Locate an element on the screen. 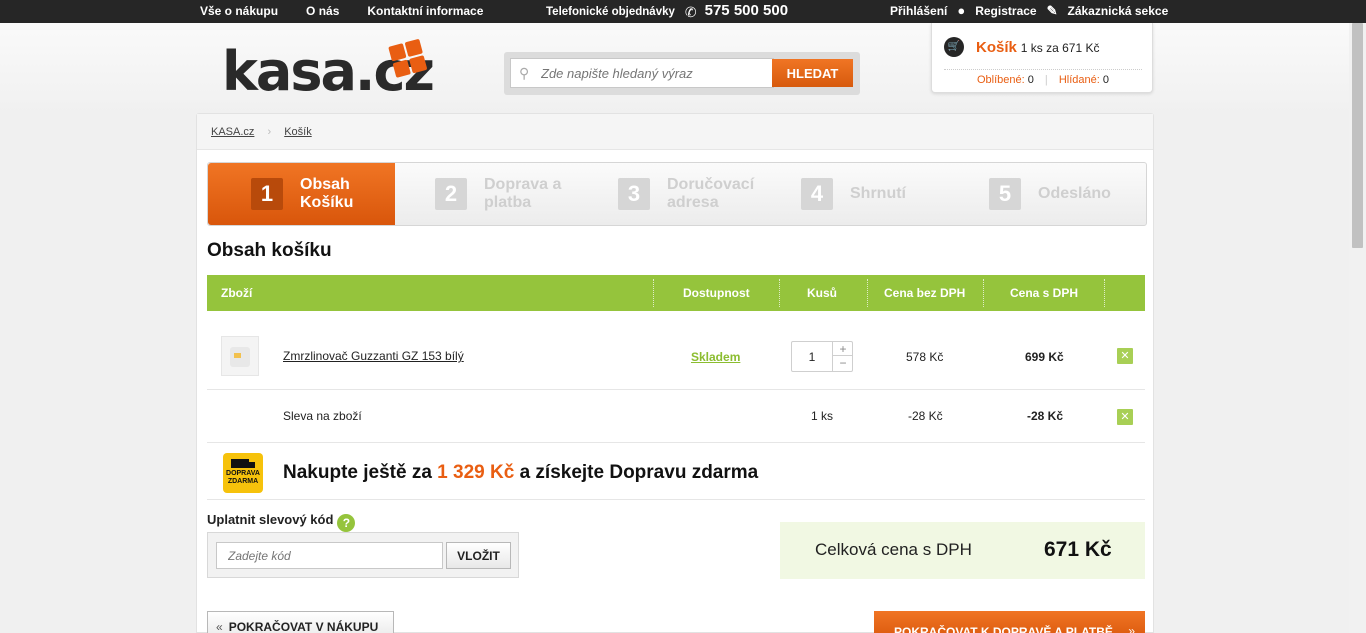 Image resolution: width=1366 pixels, height=633 pixels. col-header-product: Zboží is located at coordinates (237, 293).